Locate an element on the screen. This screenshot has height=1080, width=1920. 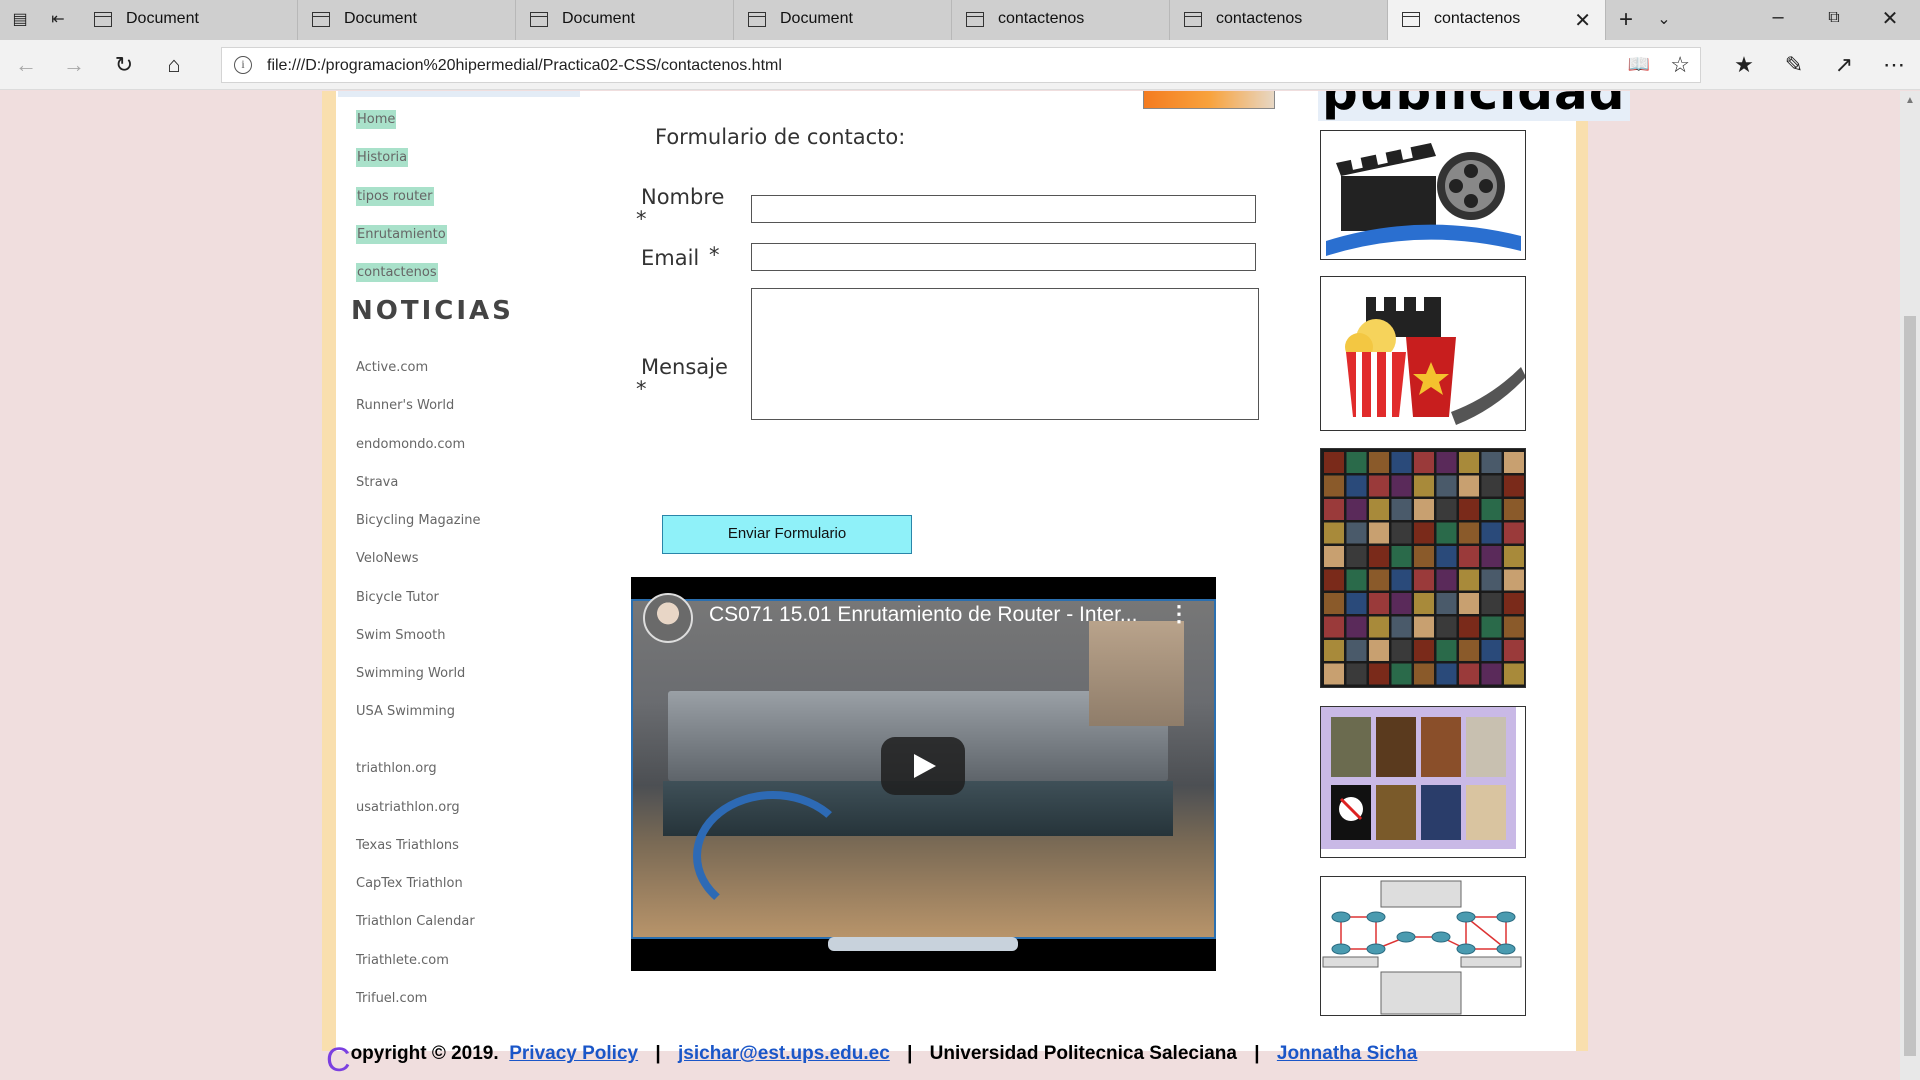
news-link: Swim Smooth is located at coordinates (400, 635).